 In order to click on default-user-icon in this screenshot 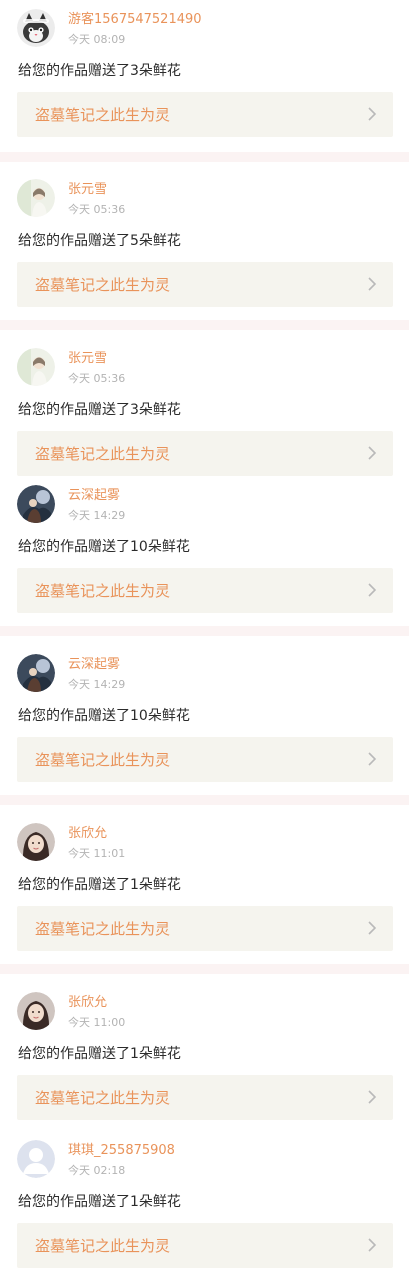, I will do `click(36, 1159)`.